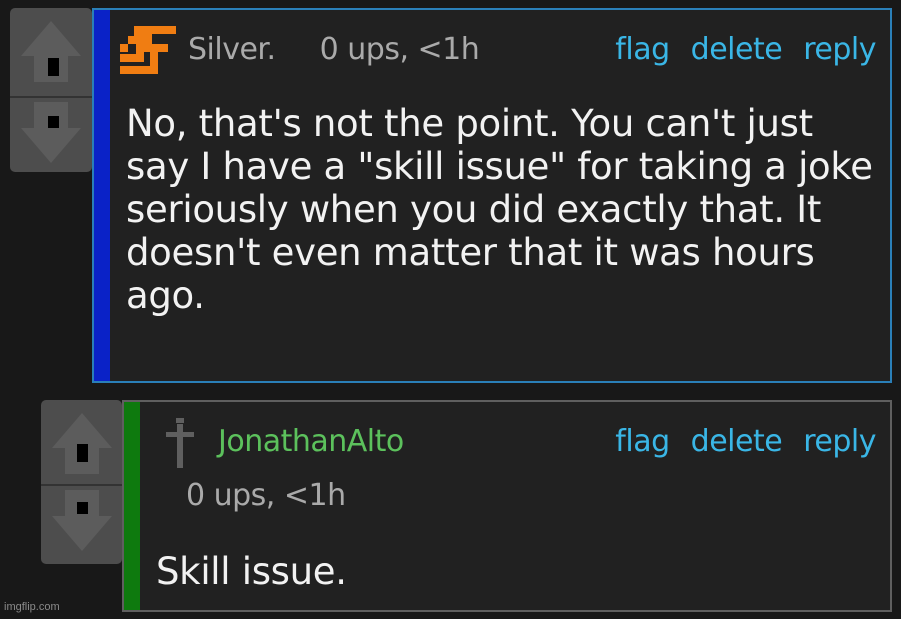  I want to click on comment-username-line: JonathanAlto, so click(311, 441).